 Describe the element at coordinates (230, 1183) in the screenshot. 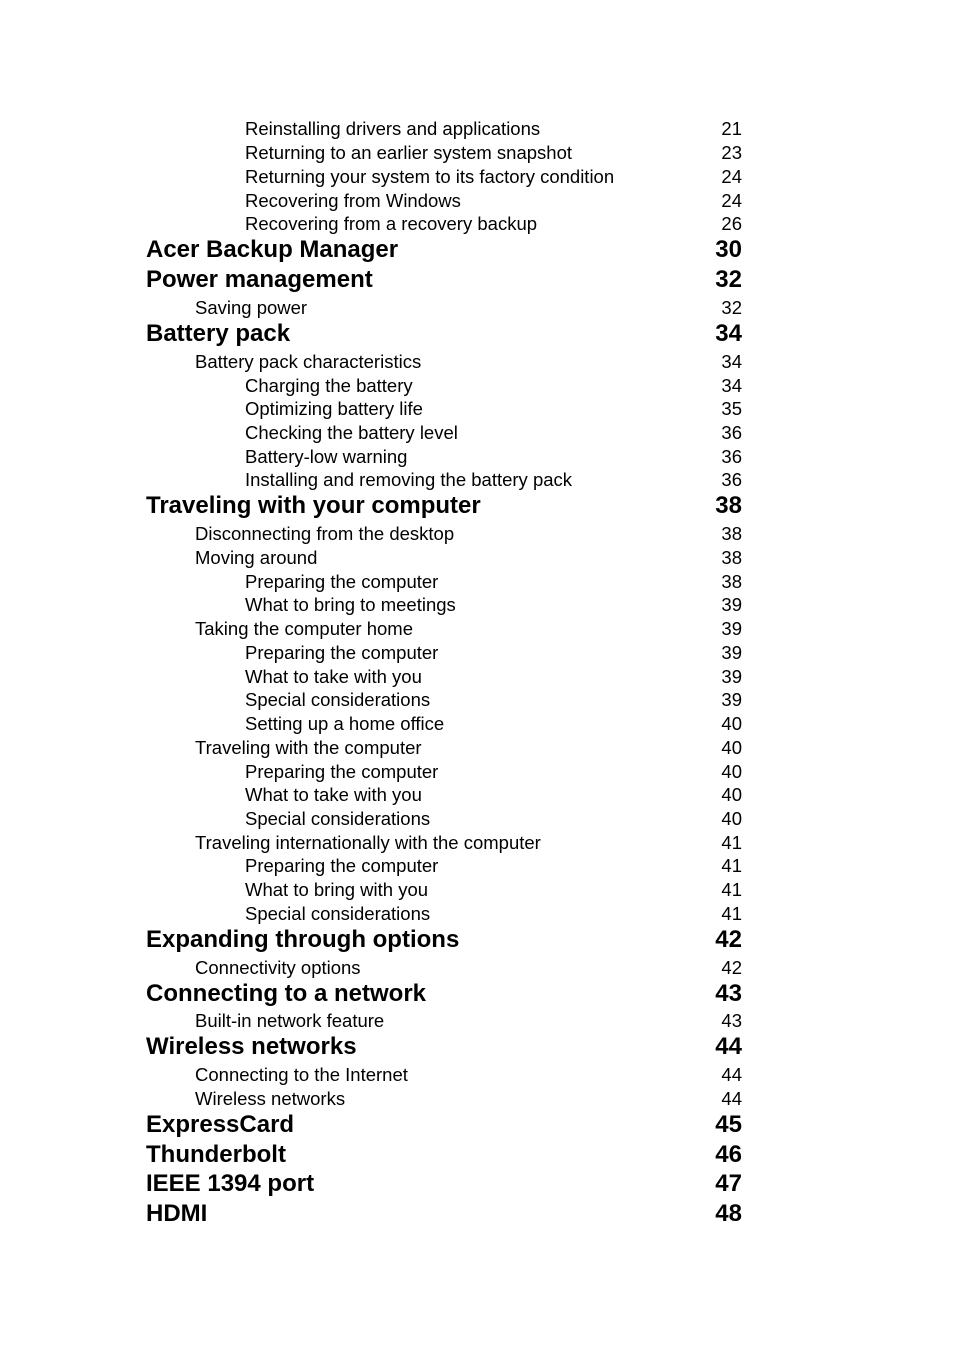

I see `toc-chapter-title: IEEE 1394 port` at that location.